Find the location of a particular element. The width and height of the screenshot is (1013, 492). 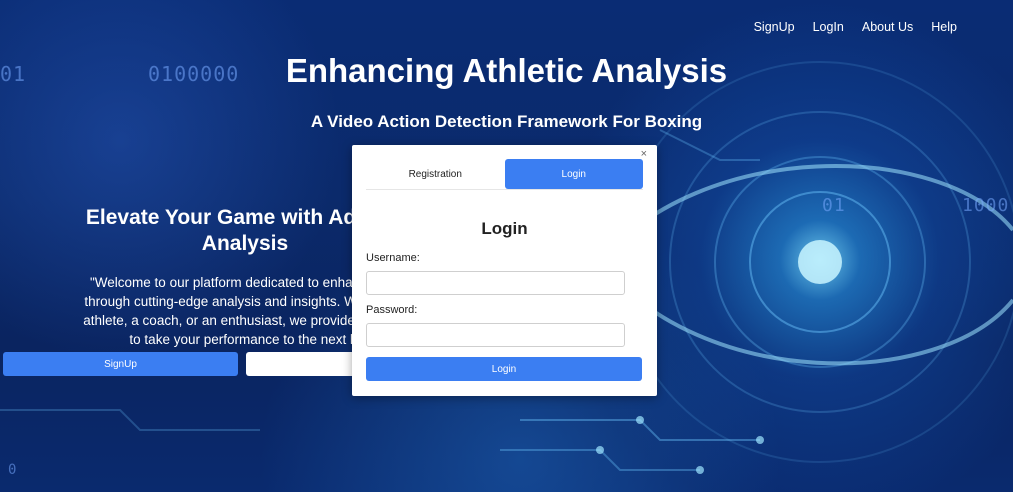

password-label: Password: is located at coordinates (392, 310).